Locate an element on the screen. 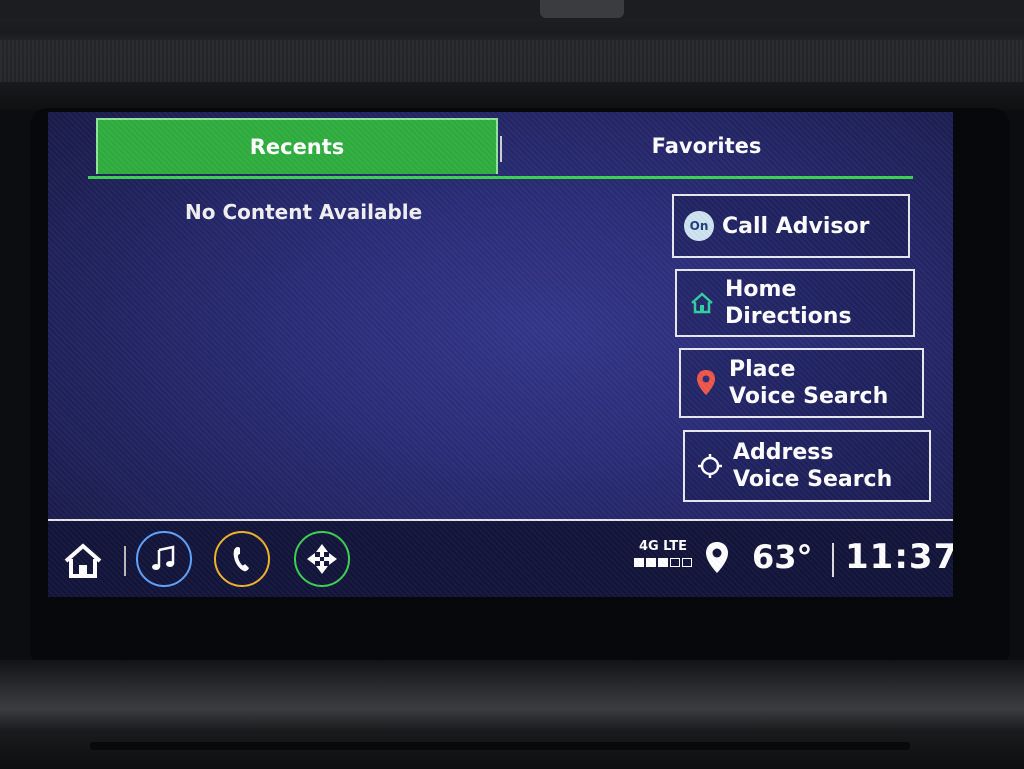  onstar-icon: On is located at coordinates (699, 226).